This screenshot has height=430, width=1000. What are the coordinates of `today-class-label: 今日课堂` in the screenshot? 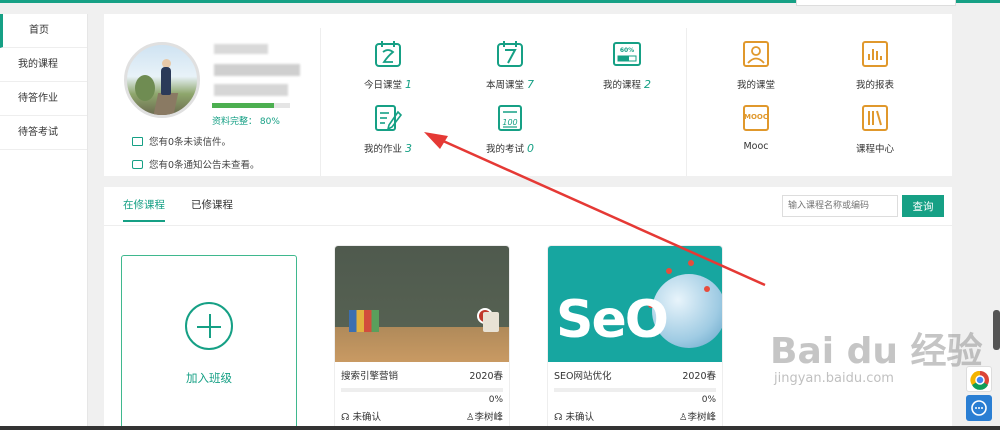 It's located at (382, 85).